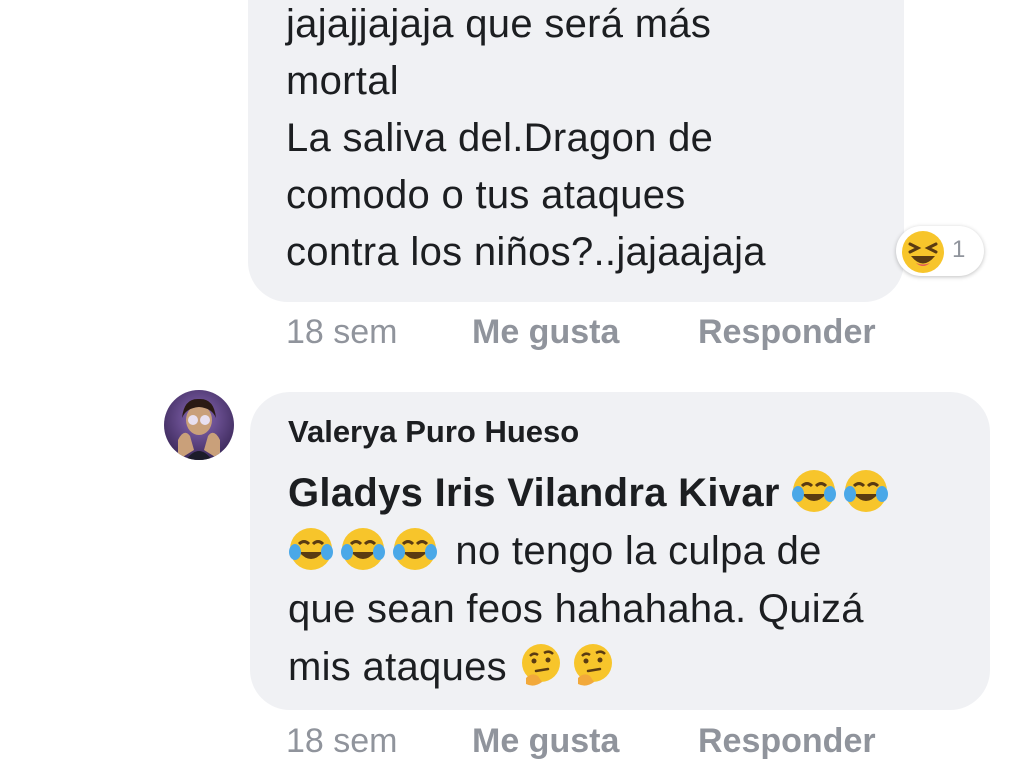 Image resolution: width=1024 pixels, height=768 pixels. I want to click on reaction-summary: 1, so click(940, 251).